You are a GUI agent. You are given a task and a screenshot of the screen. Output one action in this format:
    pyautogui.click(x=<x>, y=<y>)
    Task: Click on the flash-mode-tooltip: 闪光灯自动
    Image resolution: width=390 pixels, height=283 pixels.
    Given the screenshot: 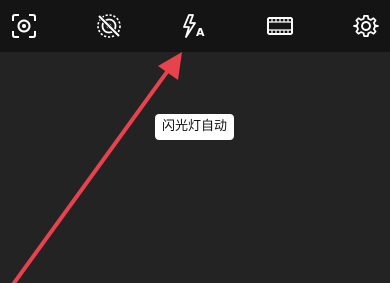 What is the action you would take?
    pyautogui.click(x=195, y=127)
    